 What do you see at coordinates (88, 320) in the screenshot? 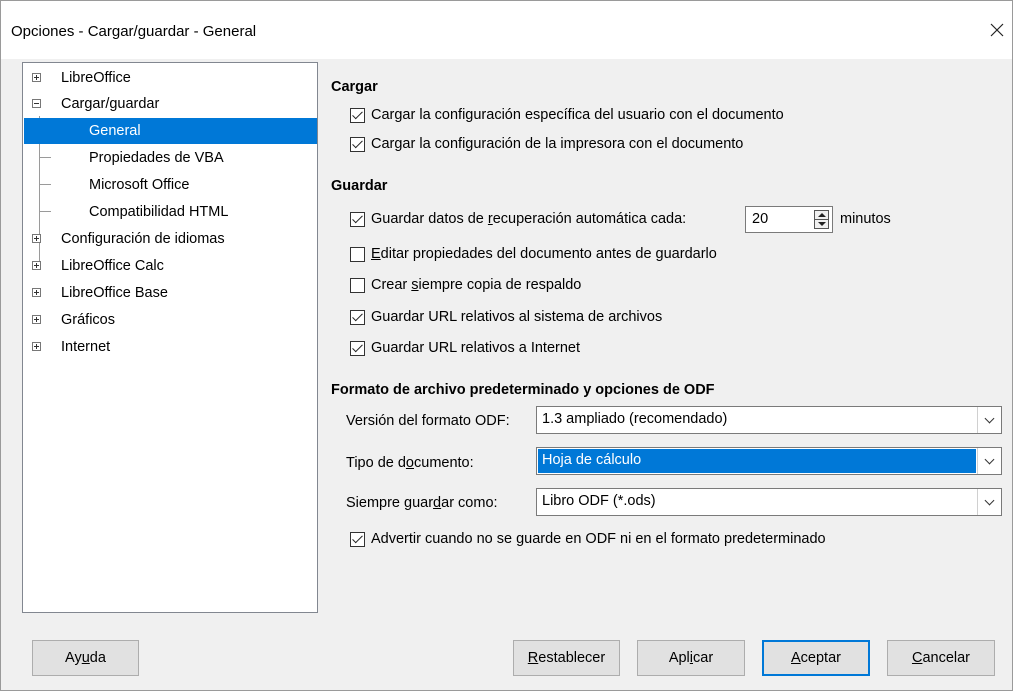
I see `tree-item-label: Gráficos` at bounding box center [88, 320].